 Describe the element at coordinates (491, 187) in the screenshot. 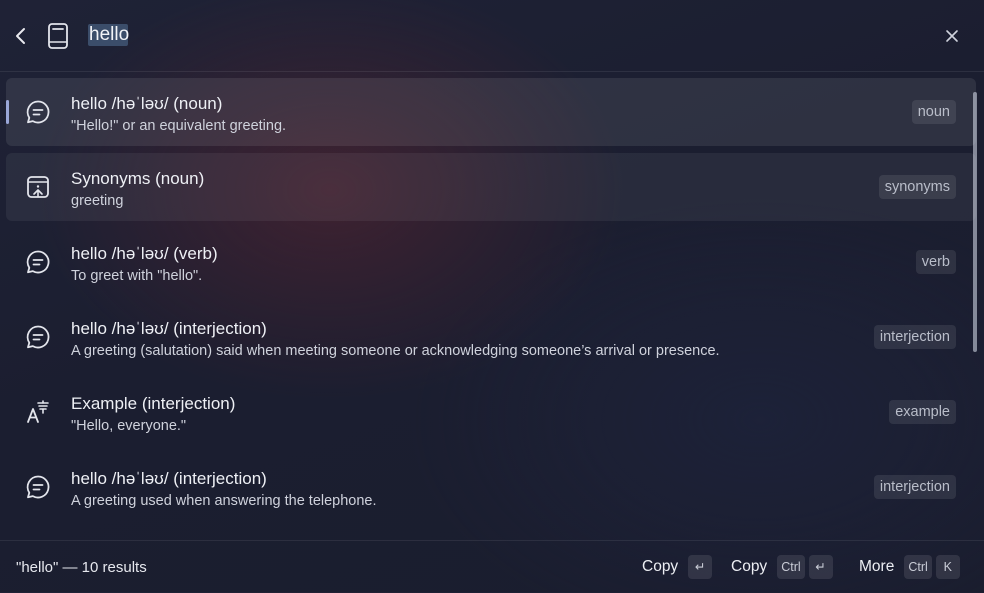

I see `result-row: Synonyms (noun) greeting synonyms` at that location.